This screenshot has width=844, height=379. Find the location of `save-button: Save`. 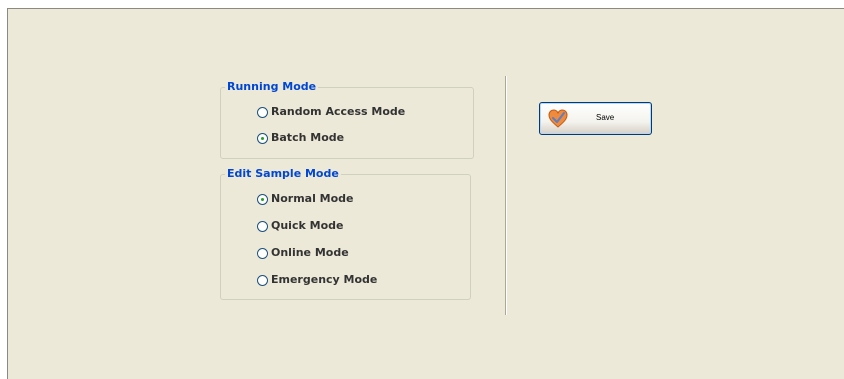

save-button: Save is located at coordinates (595, 118).